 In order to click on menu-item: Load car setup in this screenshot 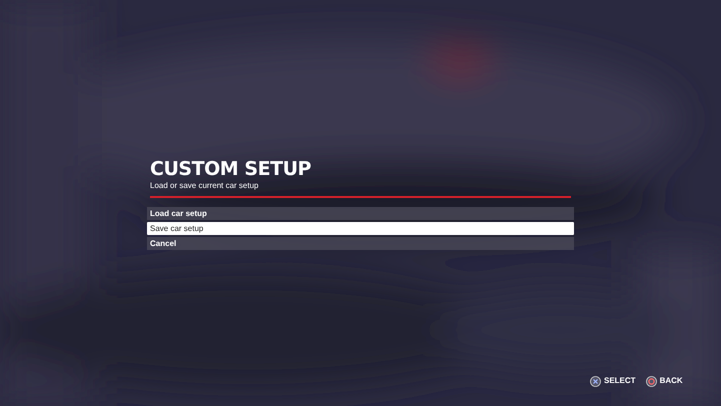, I will do `click(360, 213)`.